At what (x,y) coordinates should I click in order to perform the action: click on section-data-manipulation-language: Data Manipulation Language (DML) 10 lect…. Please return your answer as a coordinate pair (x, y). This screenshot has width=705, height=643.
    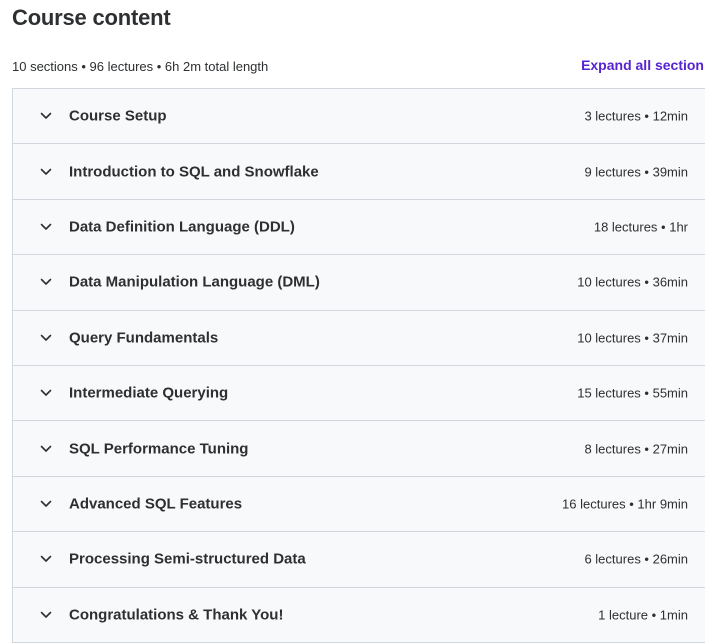
    Looking at the image, I should click on (359, 283).